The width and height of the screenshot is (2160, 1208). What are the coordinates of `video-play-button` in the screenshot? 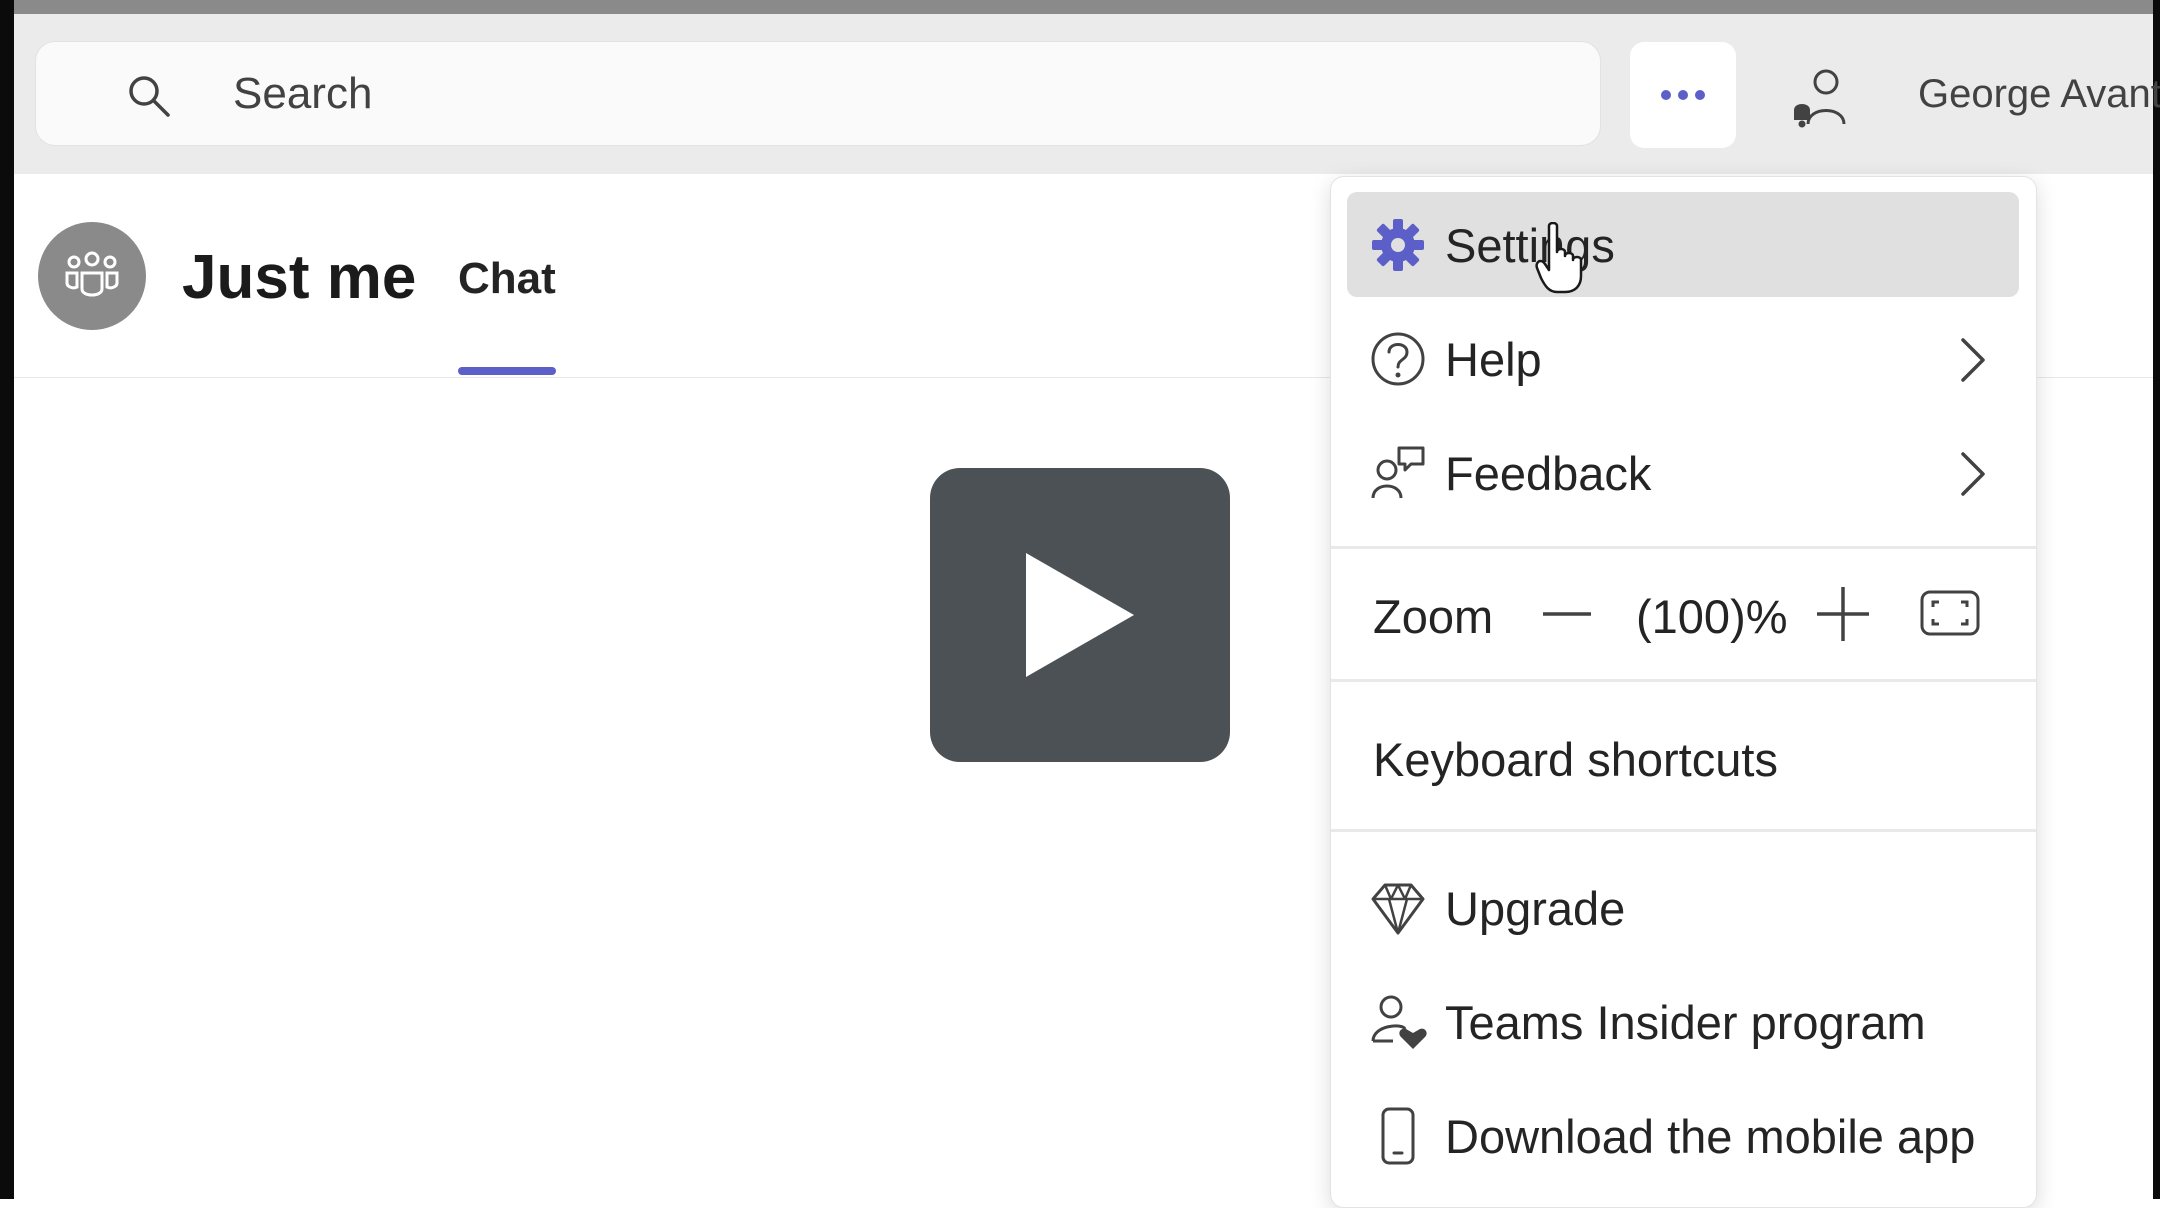 It's located at (1080, 615).